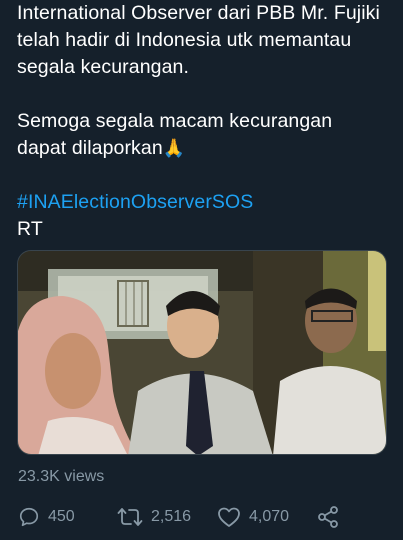 The width and height of the screenshot is (403, 540). I want to click on share-button, so click(328, 517).